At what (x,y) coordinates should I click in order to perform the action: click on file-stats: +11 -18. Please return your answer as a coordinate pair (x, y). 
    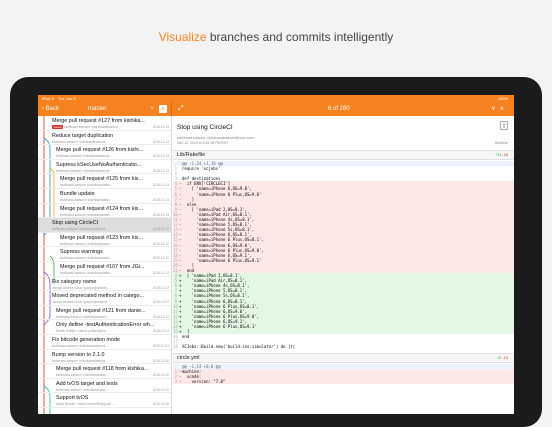
    Looking at the image, I should click on (501, 155).